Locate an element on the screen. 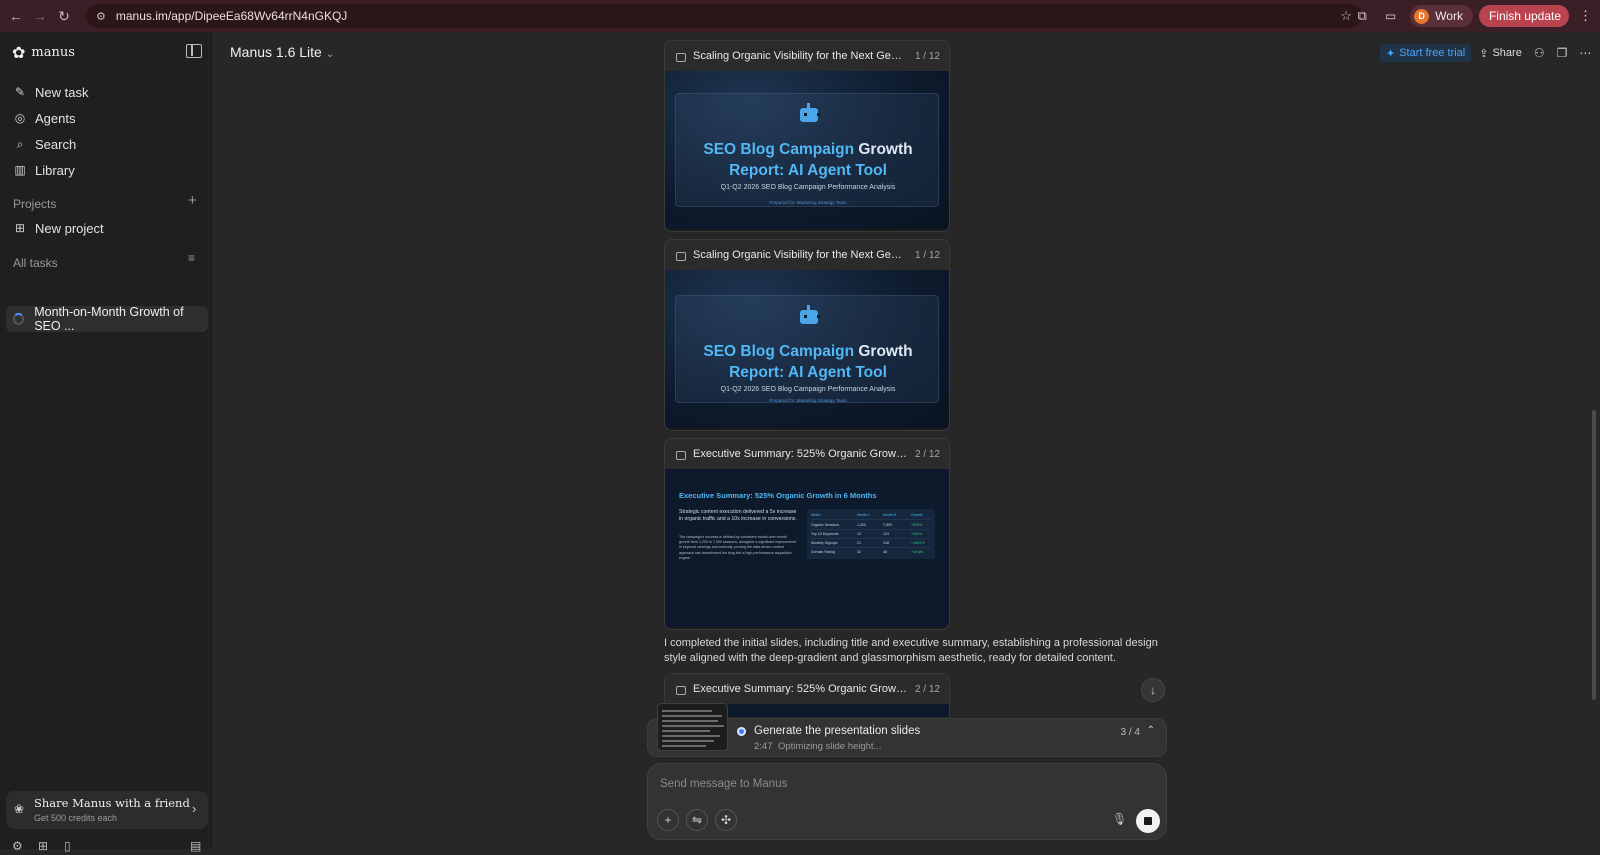 This screenshot has height=855, width=1600. update-label: Finish update is located at coordinates (1524, 16).